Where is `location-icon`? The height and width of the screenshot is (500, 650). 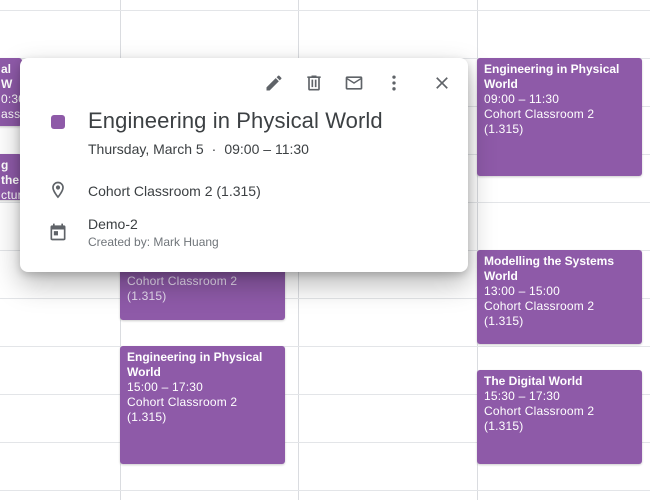 location-icon is located at coordinates (58, 190).